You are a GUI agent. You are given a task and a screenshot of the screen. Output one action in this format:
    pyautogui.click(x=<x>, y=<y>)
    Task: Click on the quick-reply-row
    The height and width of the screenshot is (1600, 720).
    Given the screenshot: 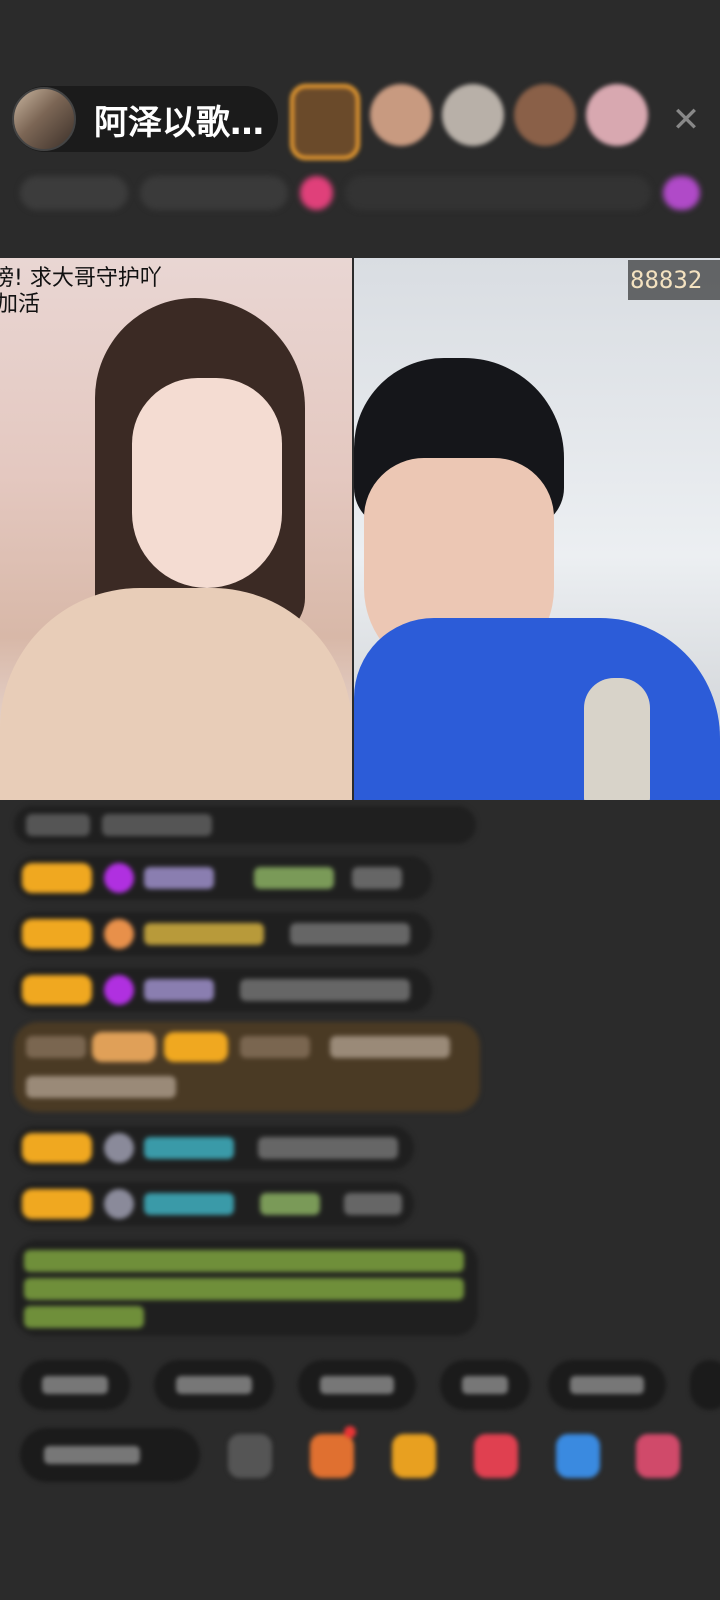 What is the action you would take?
    pyautogui.click(x=370, y=1386)
    